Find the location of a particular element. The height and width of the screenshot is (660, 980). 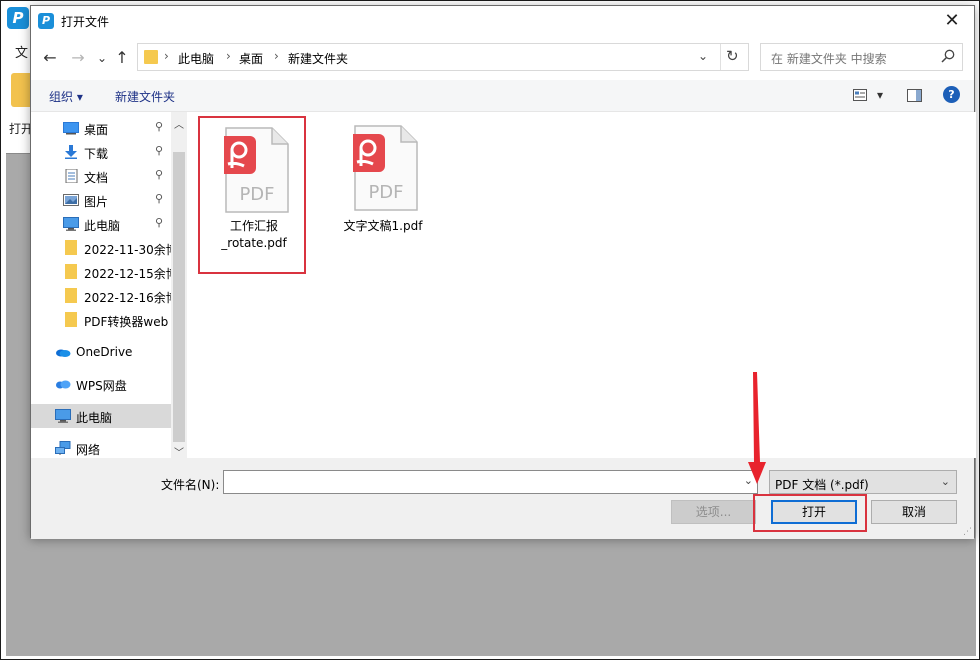

breadcrumb-this-pc: 此电脑 is located at coordinates (196, 58).